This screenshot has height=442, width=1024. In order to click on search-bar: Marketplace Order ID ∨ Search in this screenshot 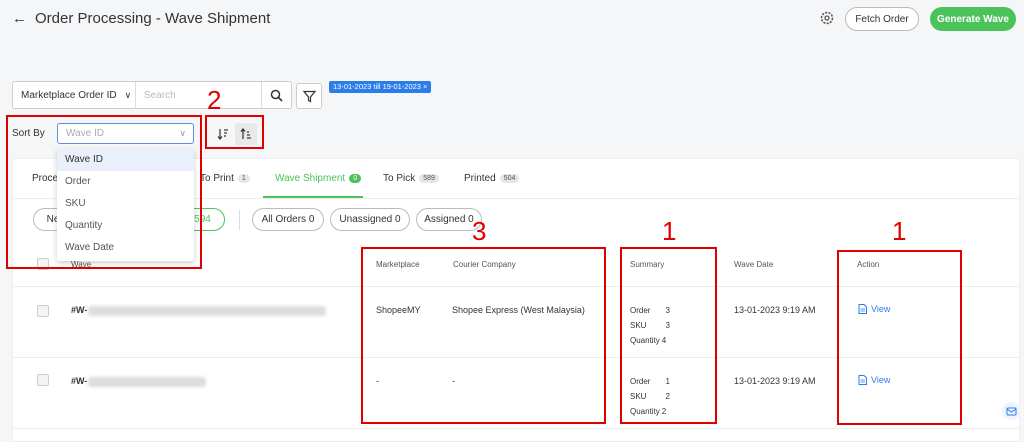, I will do `click(152, 95)`.